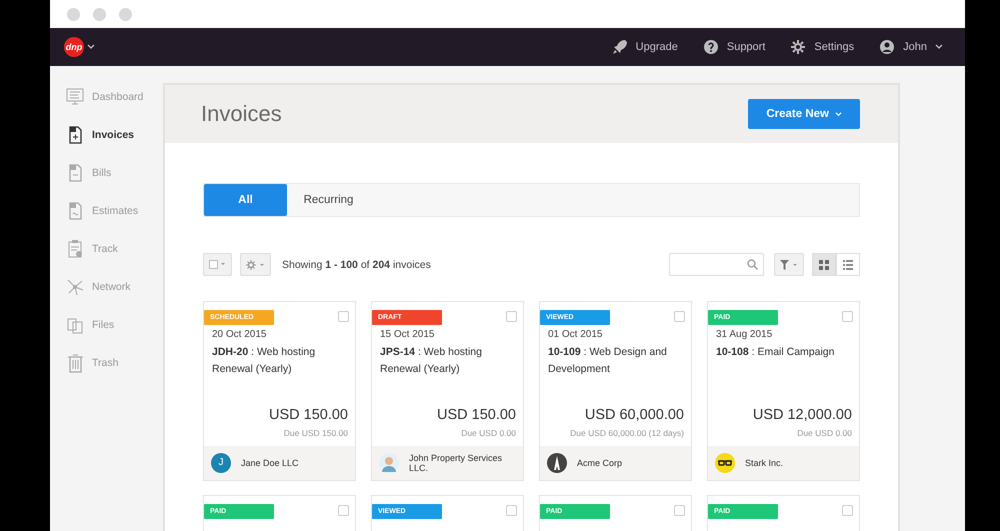 The image size is (1000, 531). Describe the element at coordinates (270, 463) in the screenshot. I see `client-name: Jane Doe LLC` at that location.